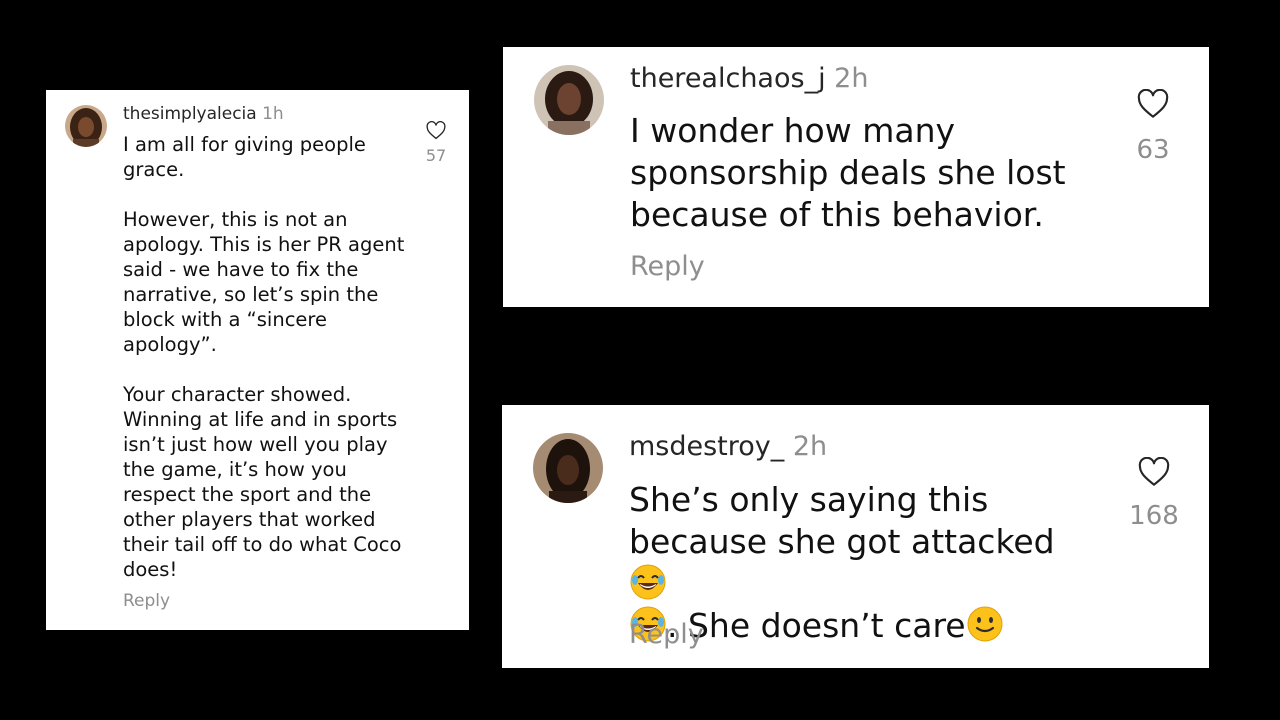 This screenshot has height=720, width=1280. Describe the element at coordinates (728, 78) in the screenshot. I see `username-text: therealchaos_j` at that location.